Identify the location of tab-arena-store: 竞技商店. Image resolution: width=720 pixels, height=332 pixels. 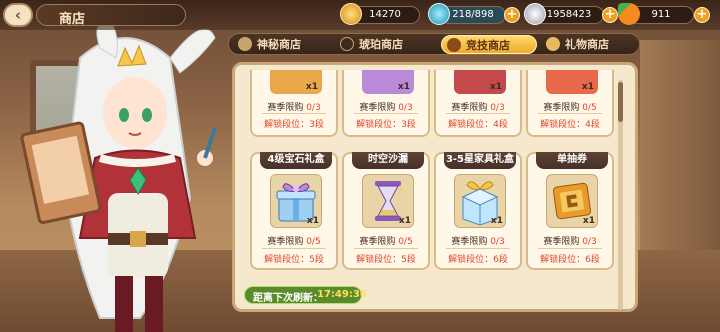
(489, 44).